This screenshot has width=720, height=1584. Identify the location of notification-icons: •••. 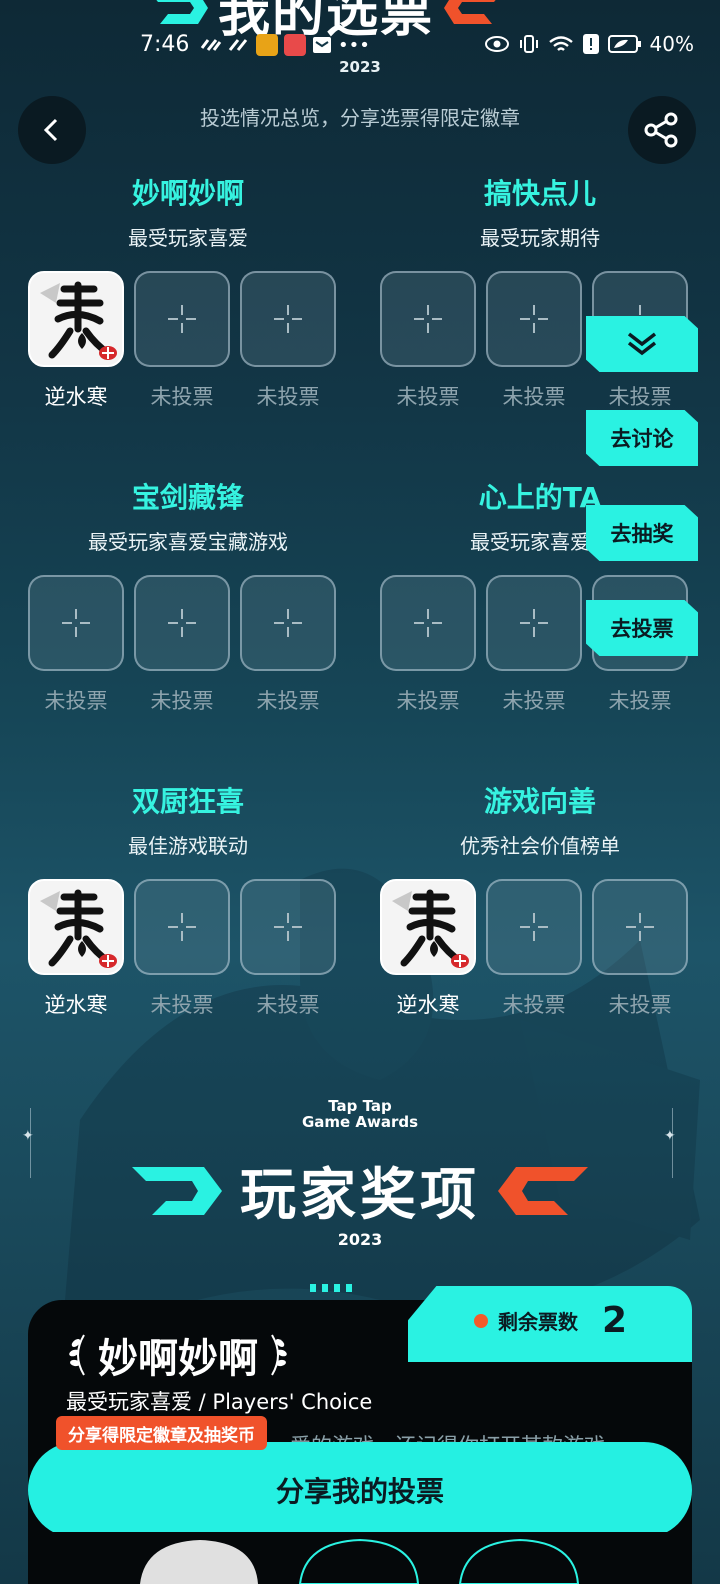
(285, 45).